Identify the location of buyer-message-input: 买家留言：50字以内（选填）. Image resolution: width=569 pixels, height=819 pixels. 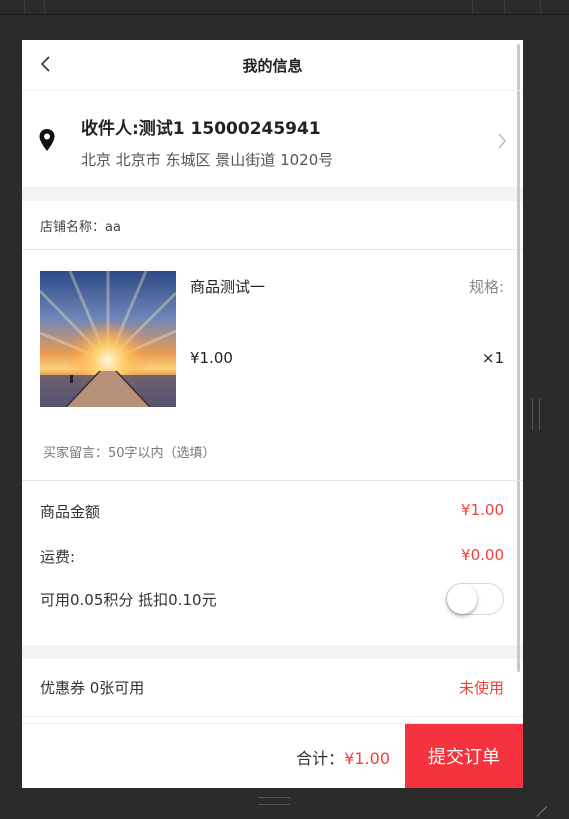
(129, 451).